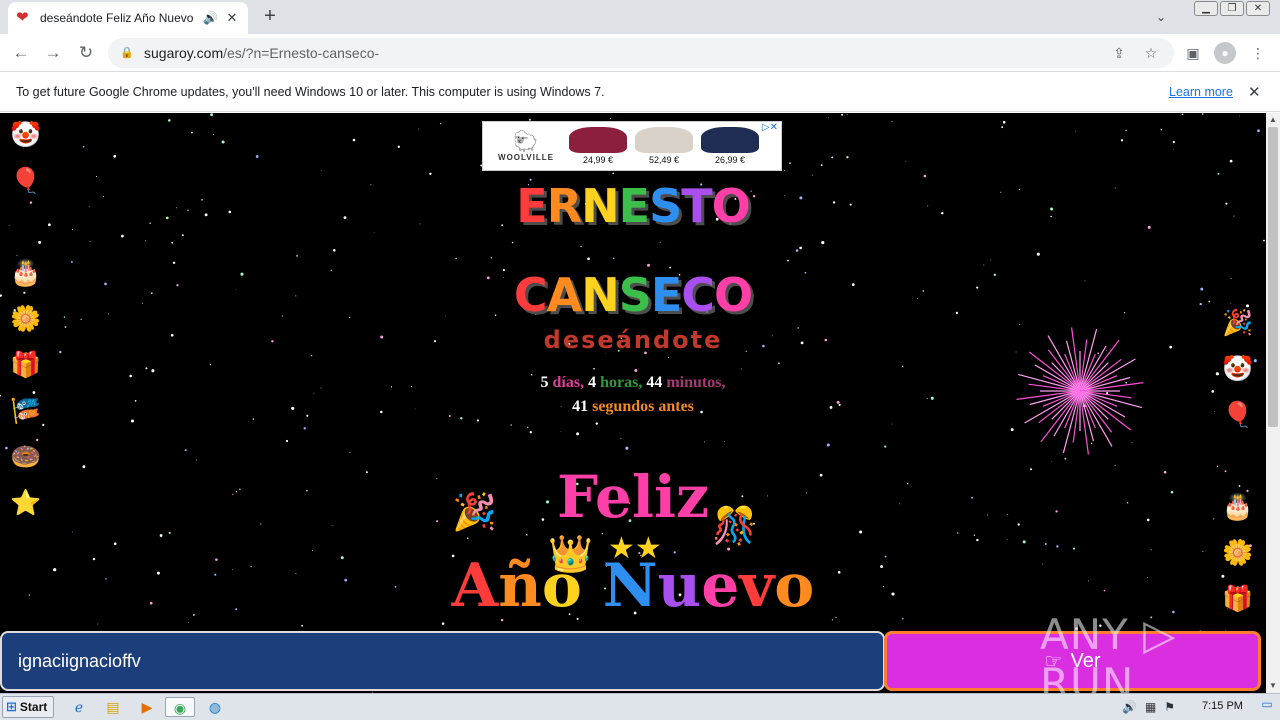 The height and width of the screenshot is (720, 1280). What do you see at coordinates (1119, 53) in the screenshot?
I see `share-icon: ⇪` at bounding box center [1119, 53].